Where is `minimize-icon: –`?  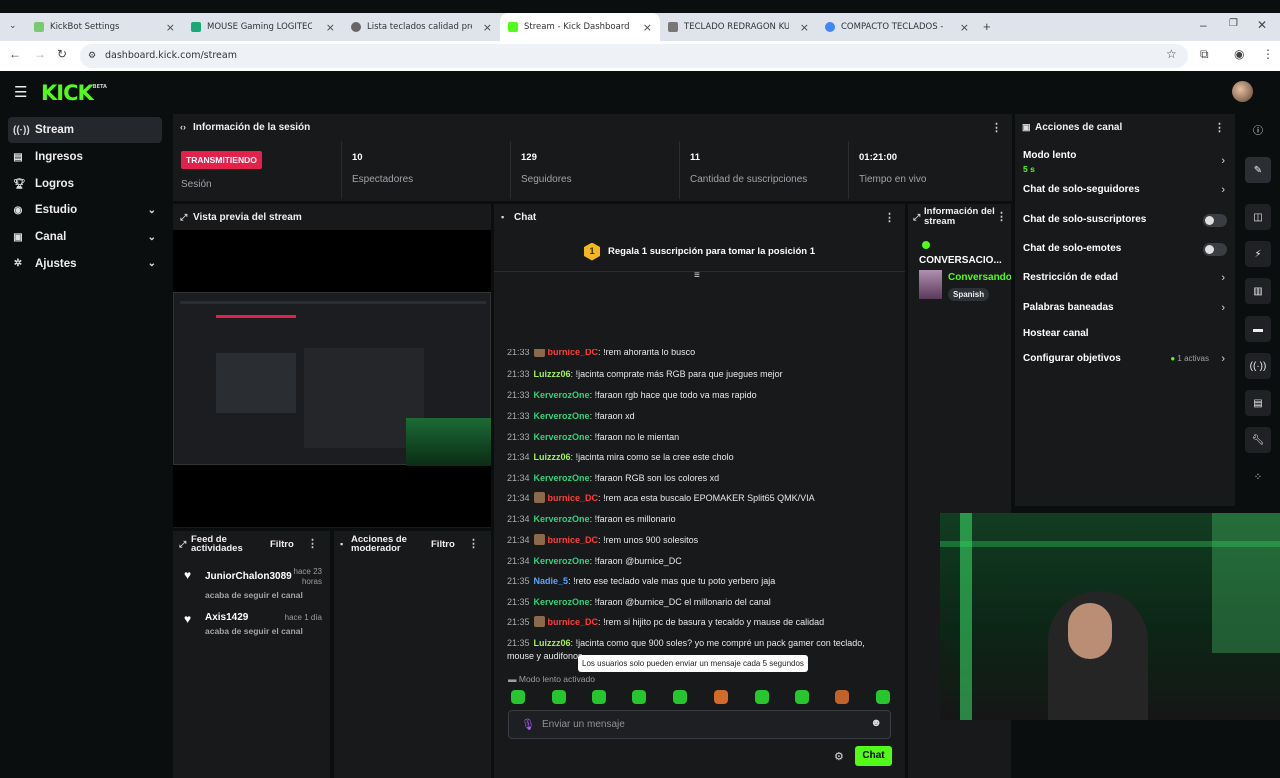
minimize-icon: – is located at coordinates (1203, 25).